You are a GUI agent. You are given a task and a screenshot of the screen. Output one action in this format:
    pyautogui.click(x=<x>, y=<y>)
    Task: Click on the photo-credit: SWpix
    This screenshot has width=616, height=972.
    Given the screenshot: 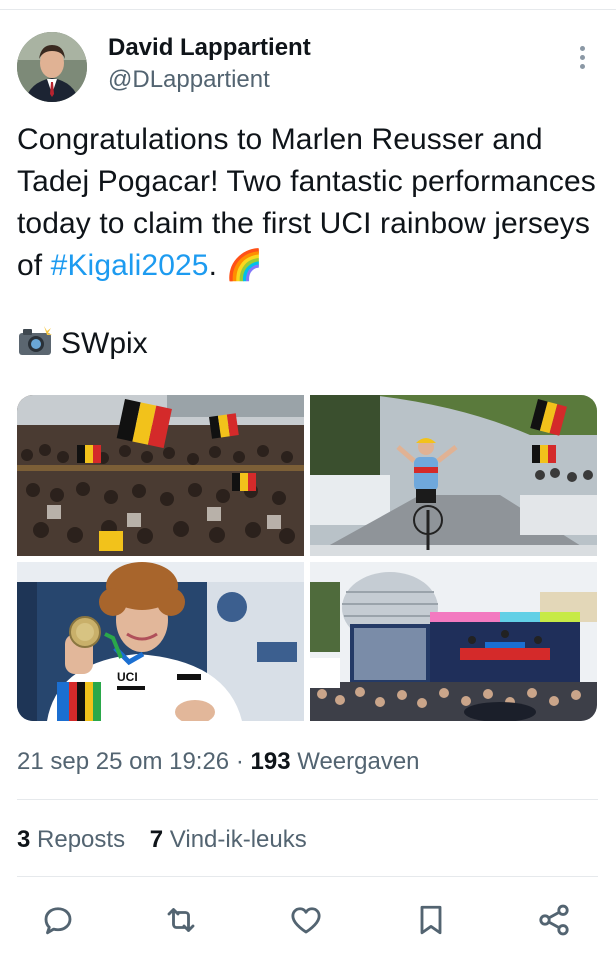 What is the action you would take?
    pyautogui.click(x=82, y=344)
    